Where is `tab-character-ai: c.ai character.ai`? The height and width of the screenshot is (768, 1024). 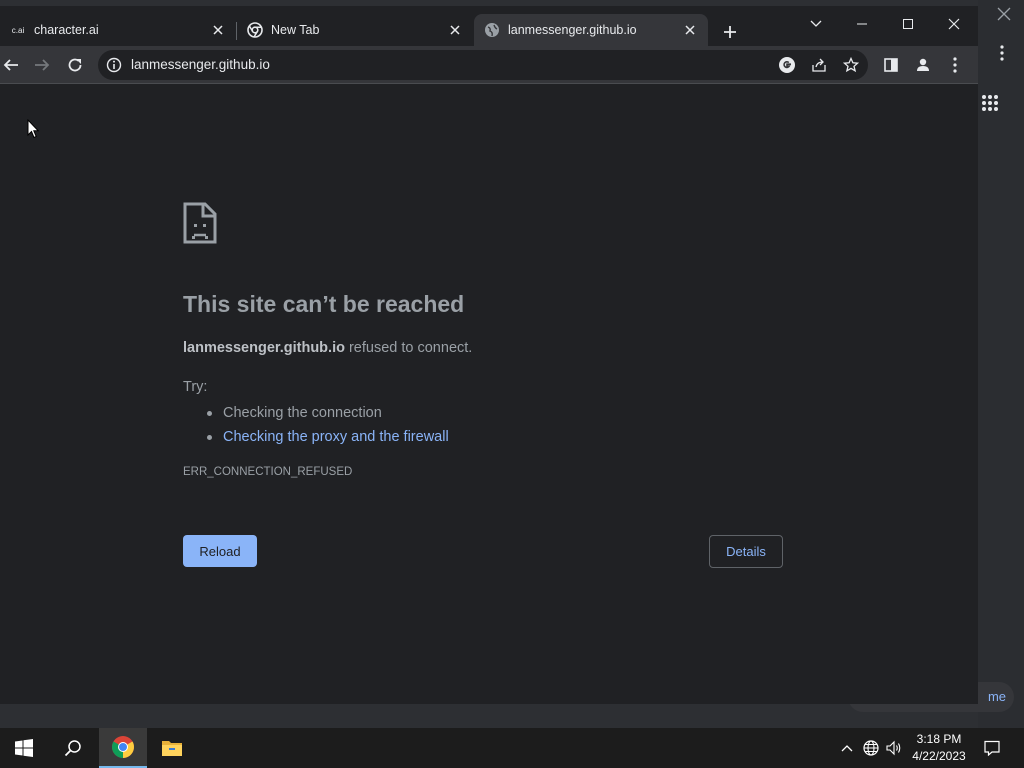
tab-character-ai: c.ai character.ai is located at coordinates (118, 30).